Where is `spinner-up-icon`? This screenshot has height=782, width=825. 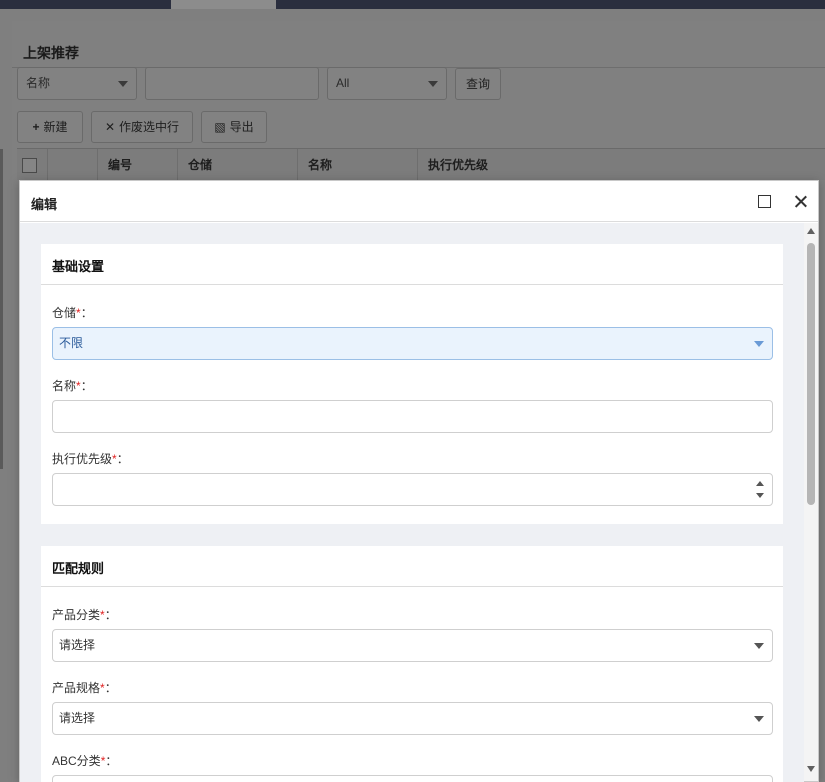
spinner-up-icon is located at coordinates (760, 483).